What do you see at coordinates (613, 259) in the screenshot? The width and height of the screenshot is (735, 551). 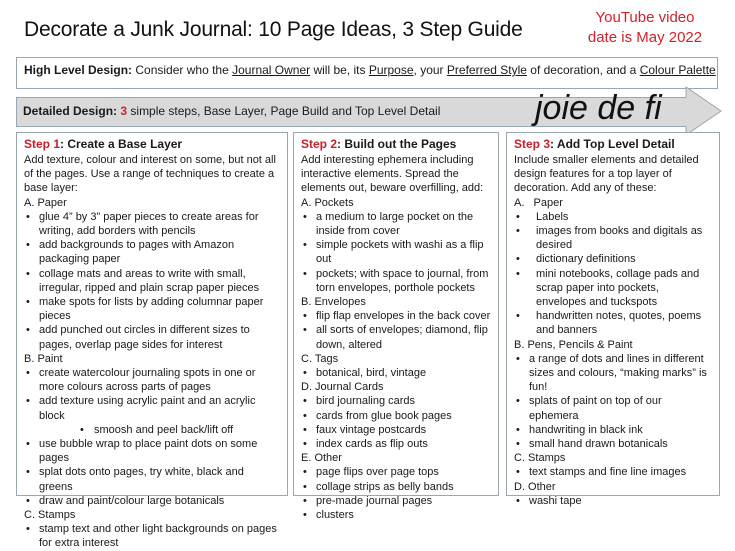 I see `list-item: dictionary definitions` at bounding box center [613, 259].